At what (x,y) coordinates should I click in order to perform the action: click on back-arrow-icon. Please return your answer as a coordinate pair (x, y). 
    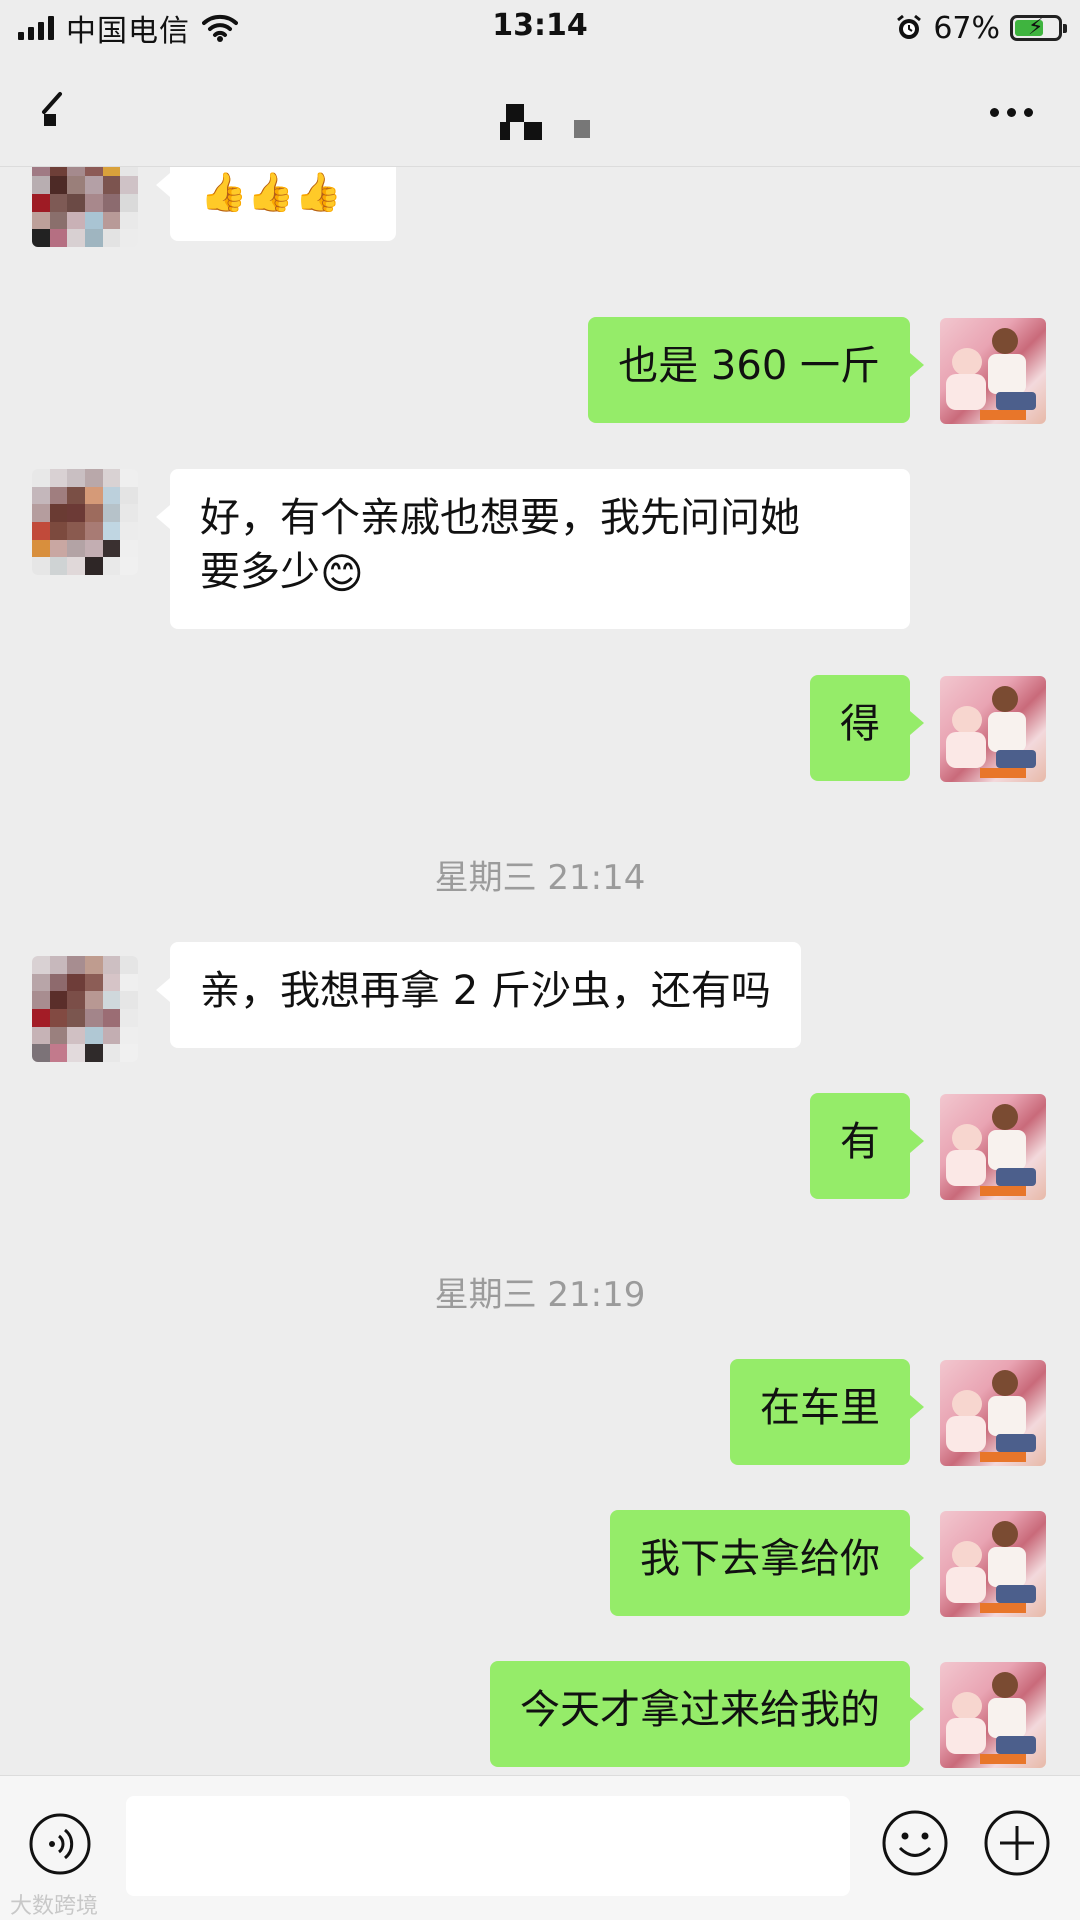
    Looking at the image, I should click on (58, 111).